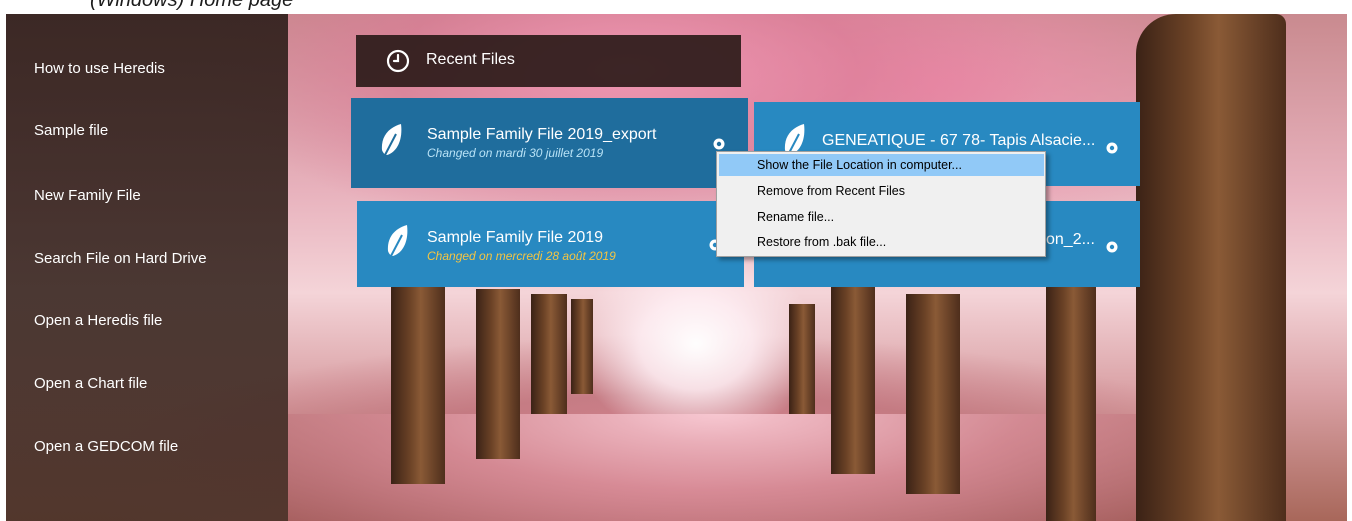  What do you see at coordinates (90, 383) in the screenshot?
I see `sidebar-item-open-chart-file: Open a Chart file` at bounding box center [90, 383].